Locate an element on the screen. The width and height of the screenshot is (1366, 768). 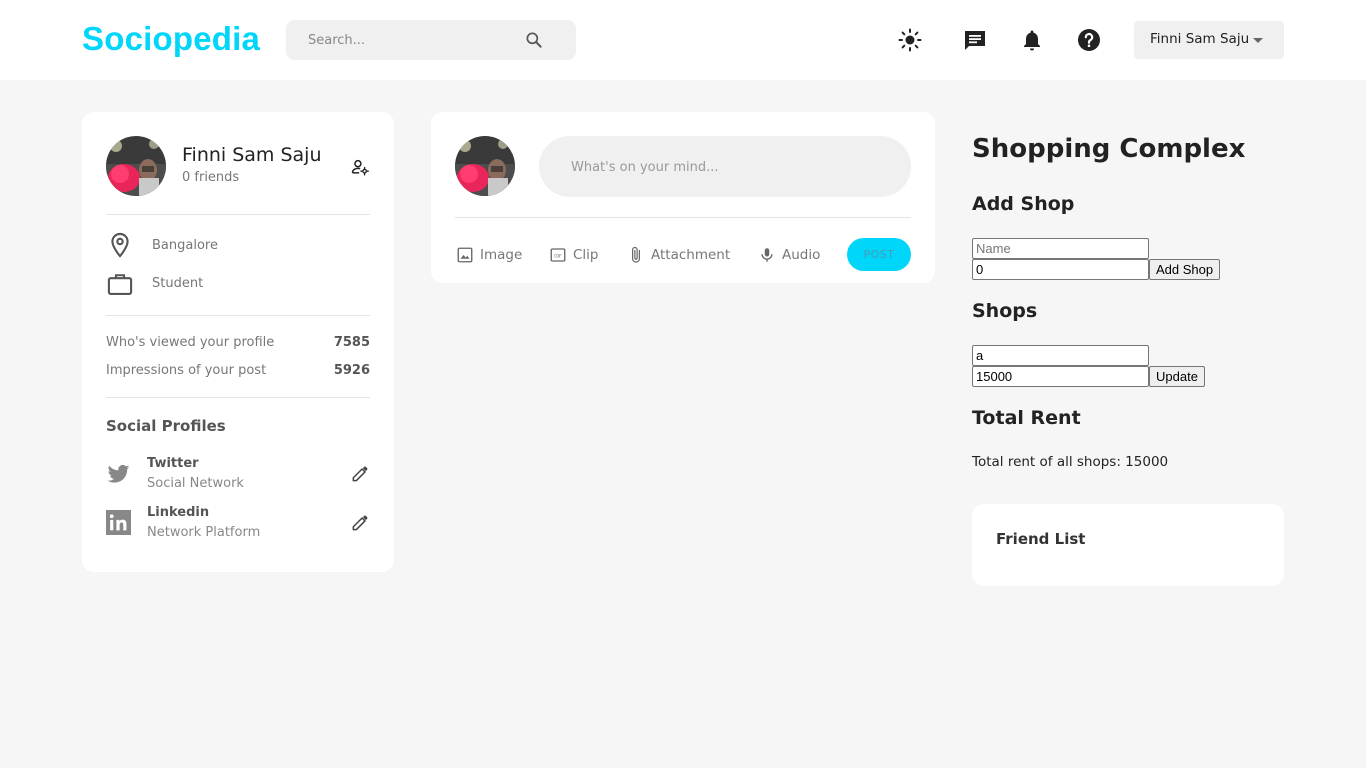
clip-action-label: Clip is located at coordinates (586, 255).